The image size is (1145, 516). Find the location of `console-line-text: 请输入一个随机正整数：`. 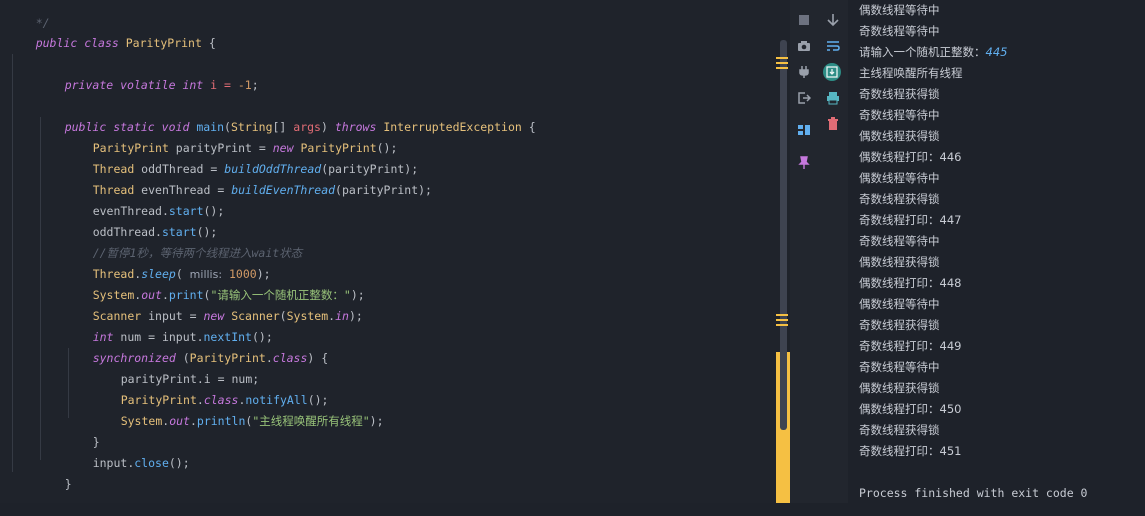

console-line-text: 请输入一个随机正整数： is located at coordinates (922, 52).